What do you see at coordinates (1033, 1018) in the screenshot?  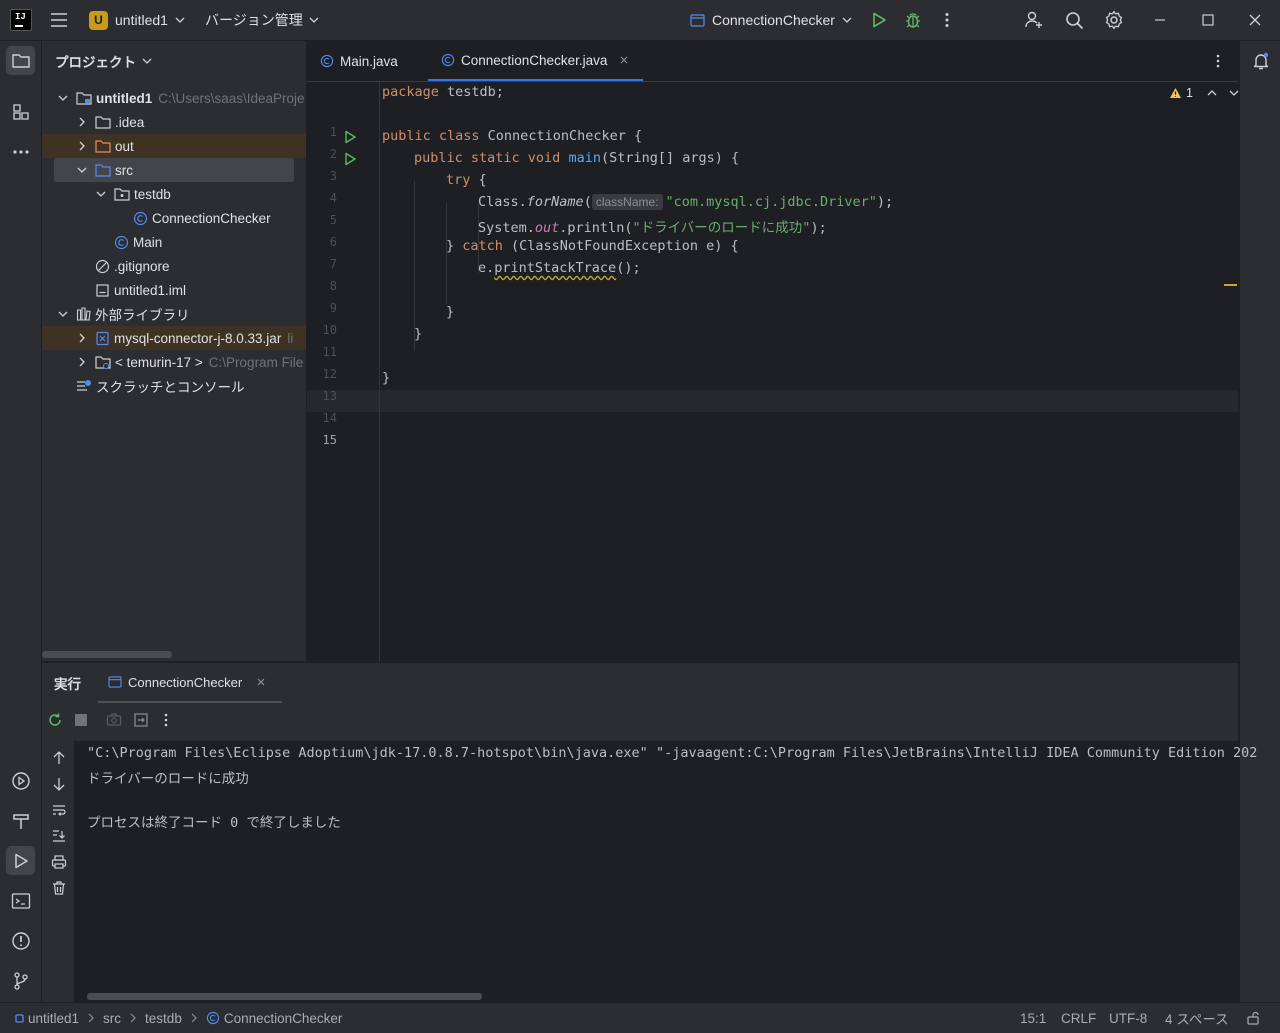 I see `caret-position: 15:1` at bounding box center [1033, 1018].